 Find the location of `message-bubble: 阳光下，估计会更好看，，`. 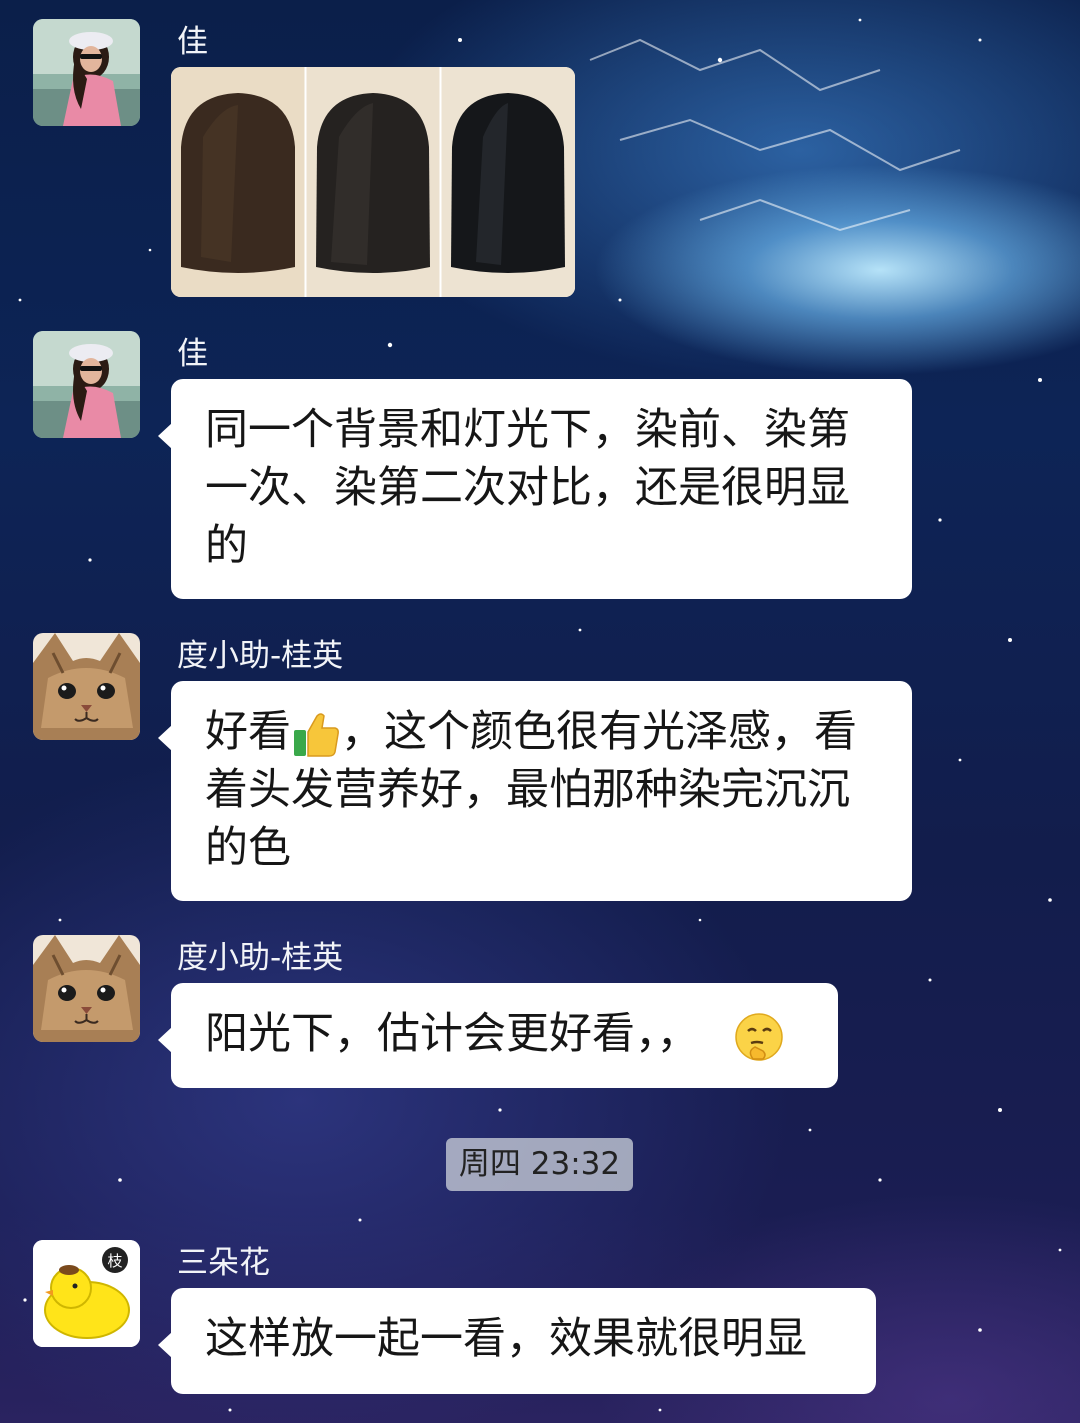

message-bubble: 阳光下，估计会更好看，， is located at coordinates (498, 1035).